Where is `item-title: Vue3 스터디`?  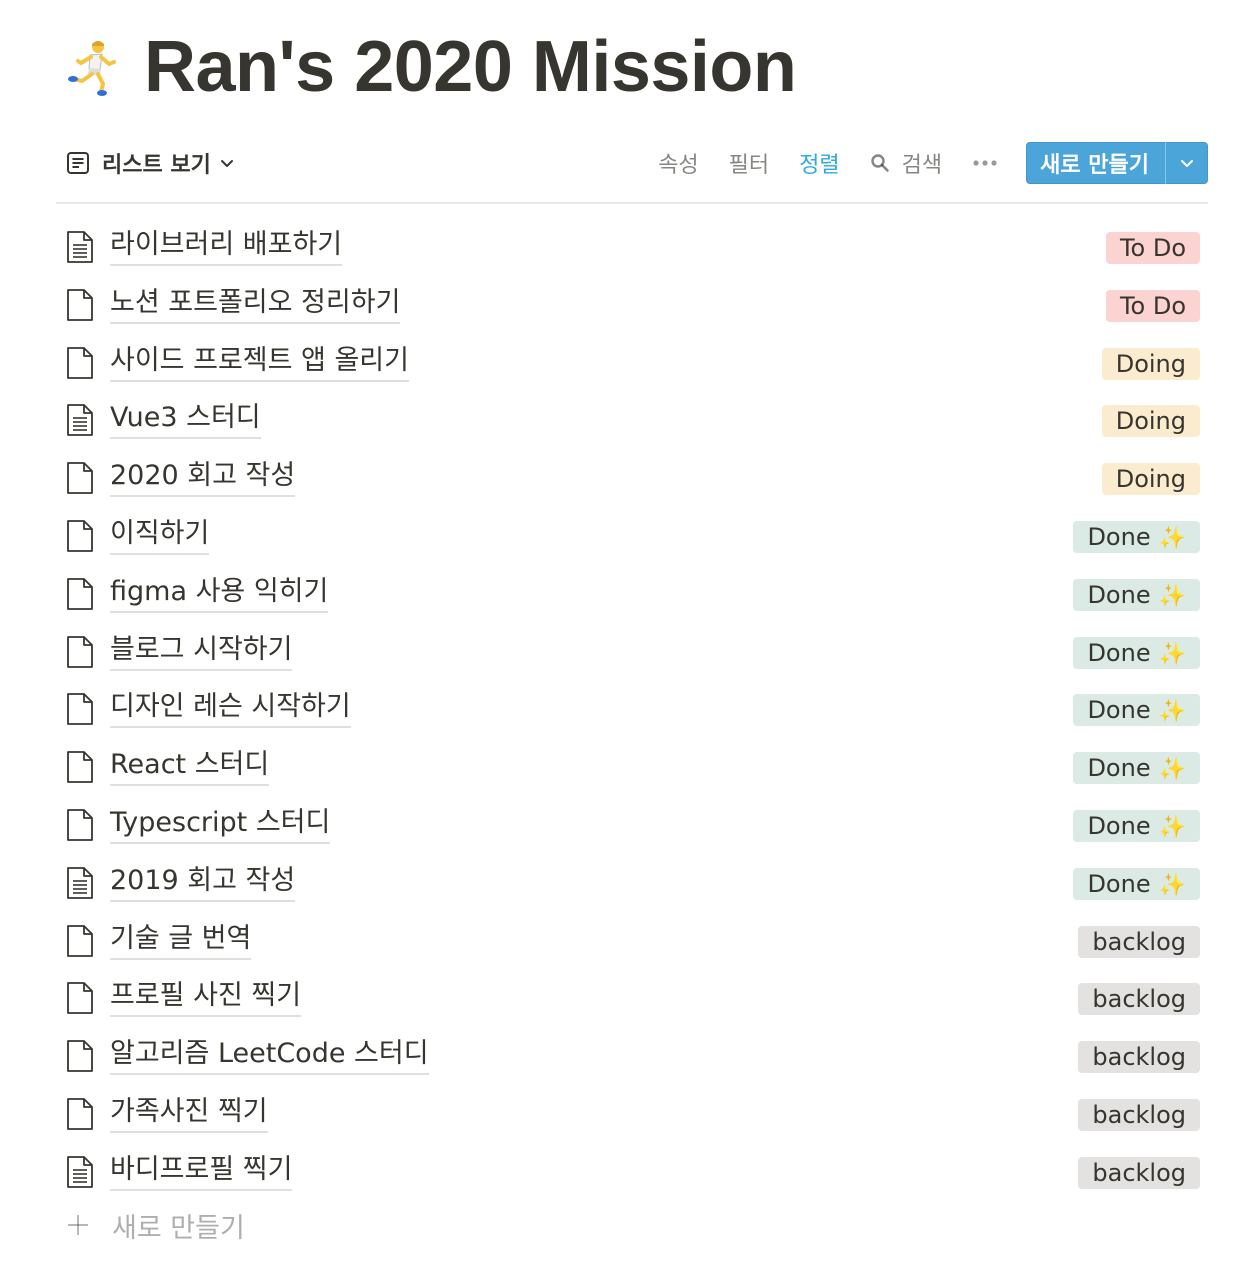 item-title: Vue3 스터디 is located at coordinates (185, 419).